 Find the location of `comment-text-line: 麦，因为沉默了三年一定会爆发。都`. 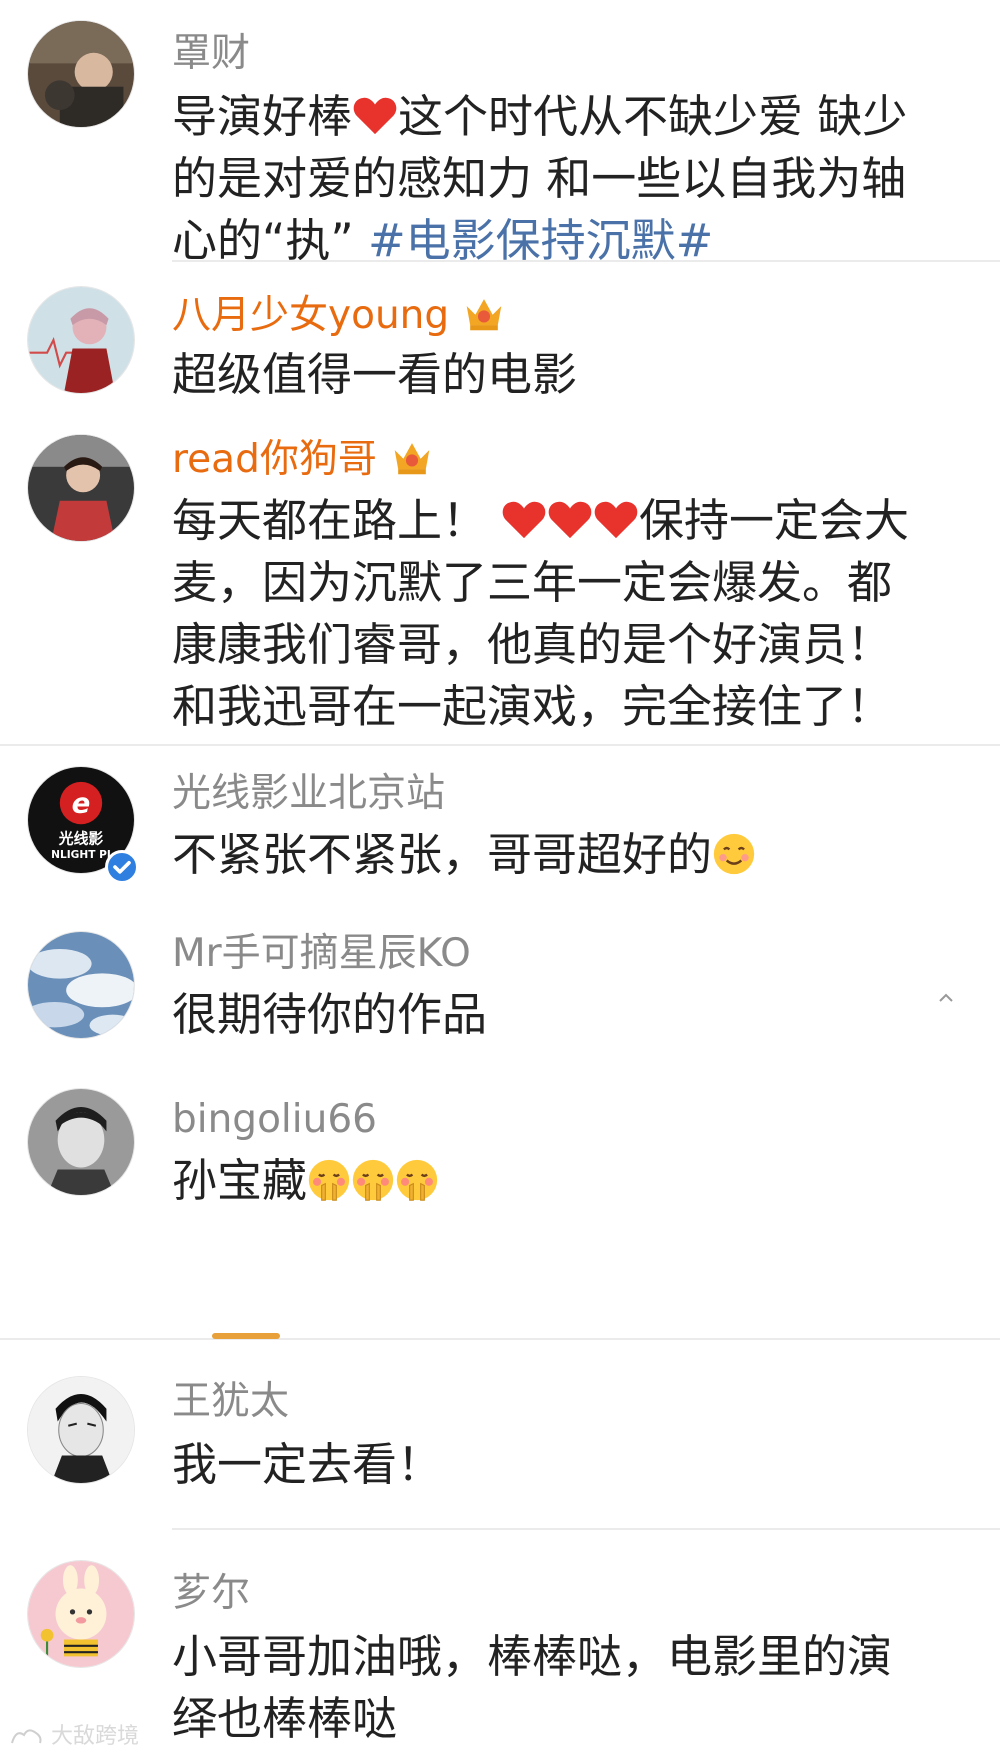

comment-text-line: 麦，因为沉默了三年一定会爆发。都 is located at coordinates (532, 582).